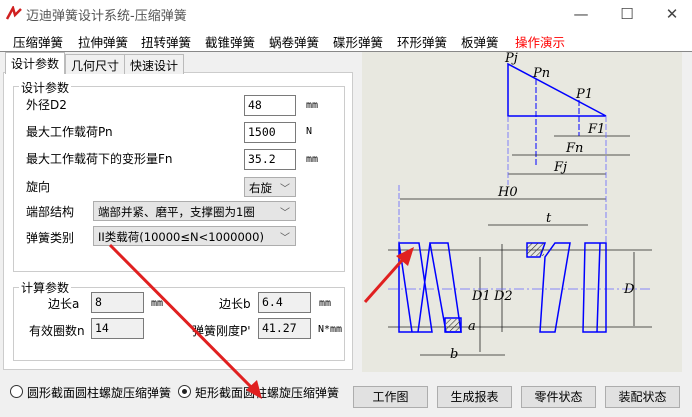  What do you see at coordinates (596, 129) in the screenshot?
I see `label-f1: F1` at bounding box center [596, 129].